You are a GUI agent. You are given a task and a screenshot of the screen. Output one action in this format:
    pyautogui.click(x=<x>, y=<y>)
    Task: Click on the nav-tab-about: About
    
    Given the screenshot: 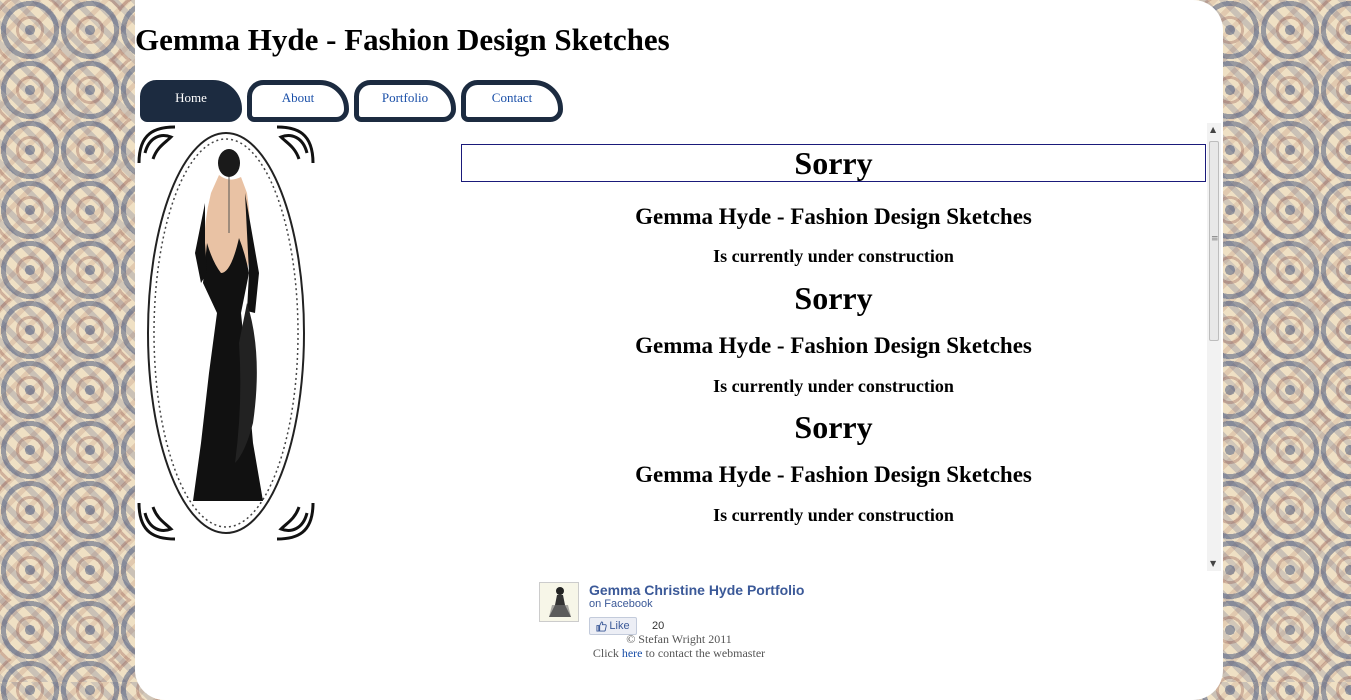 What is the action you would take?
    pyautogui.click(x=298, y=101)
    